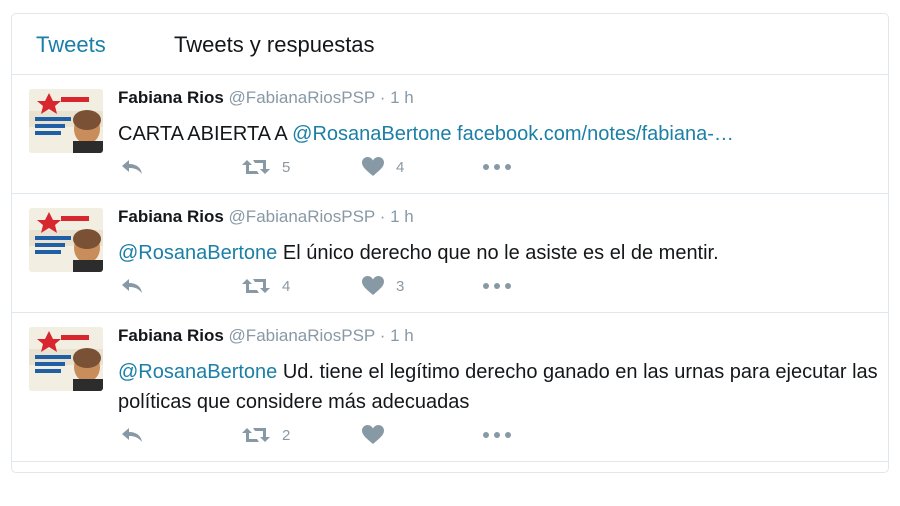  I want to click on retweet-button: 5, so click(266, 167).